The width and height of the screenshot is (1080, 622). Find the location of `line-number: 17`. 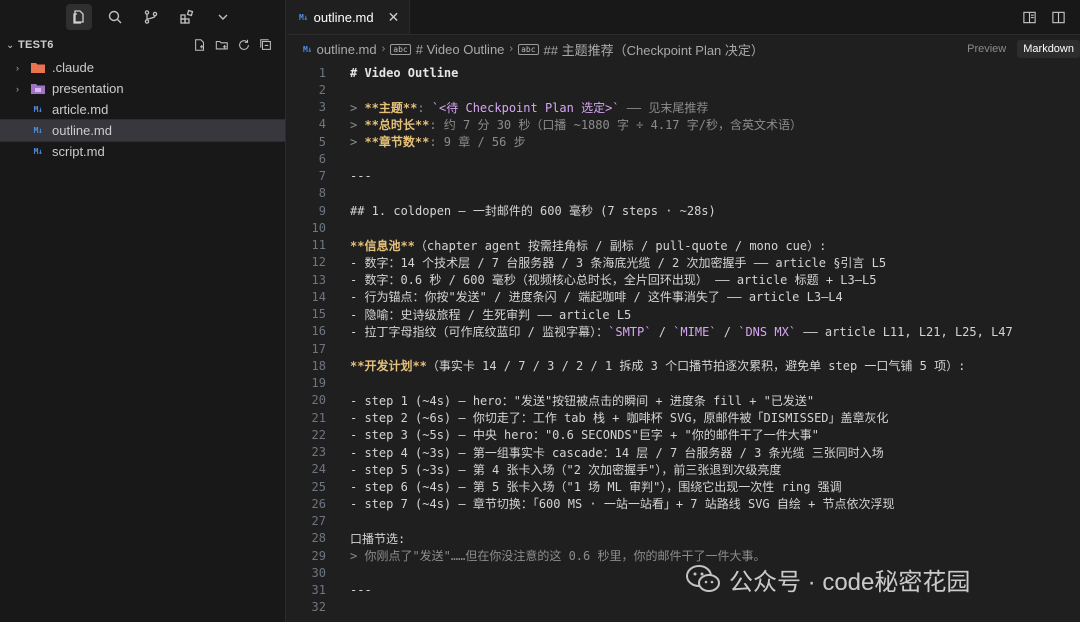

line-number: 17 is located at coordinates (318, 348).